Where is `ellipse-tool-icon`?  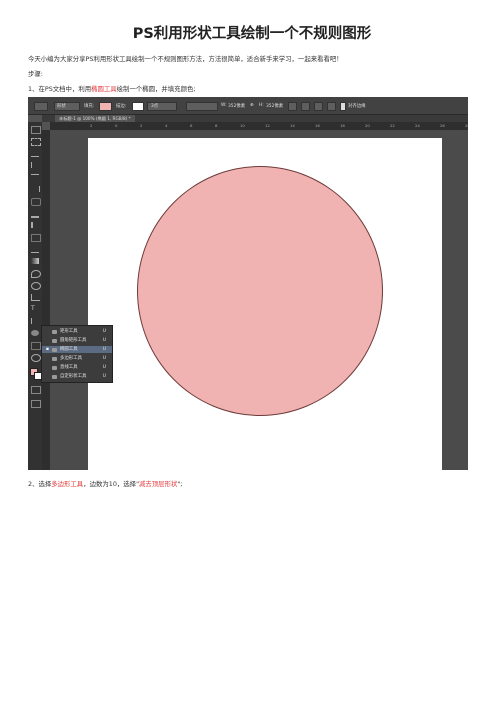
ellipse-tool-icon is located at coordinates (35, 333).